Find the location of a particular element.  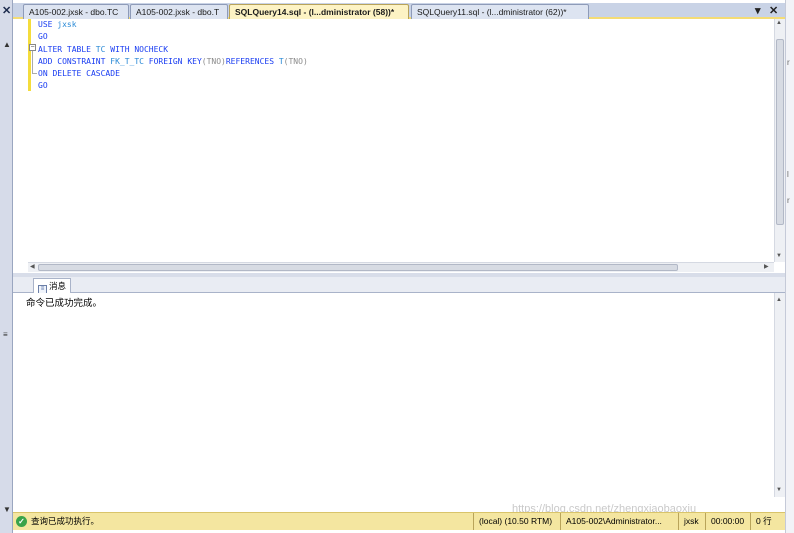

result-message: 命令已成功完成。 is located at coordinates (64, 303).